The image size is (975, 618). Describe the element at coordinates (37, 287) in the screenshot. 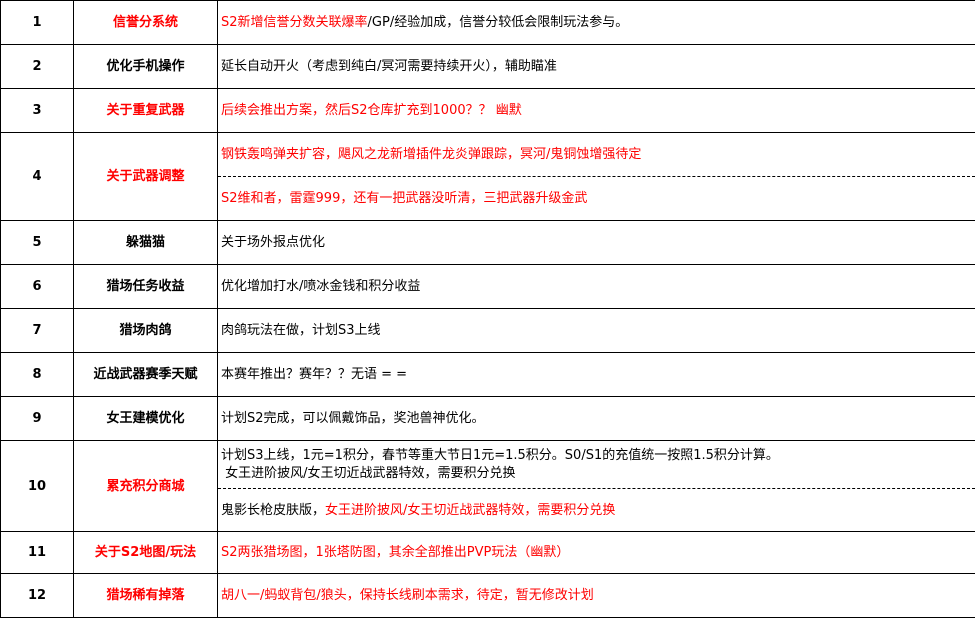

I see `row-number: 6` at that location.